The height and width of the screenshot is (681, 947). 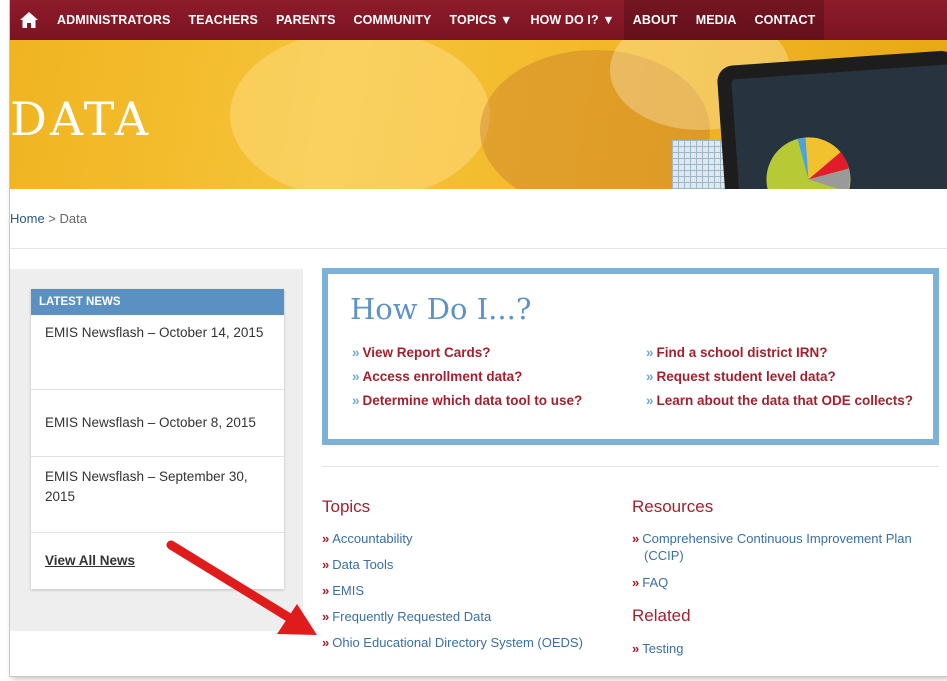 What do you see at coordinates (421, 352) in the screenshot?
I see `howdo-link-report-cards: » View Report Cards?` at bounding box center [421, 352].